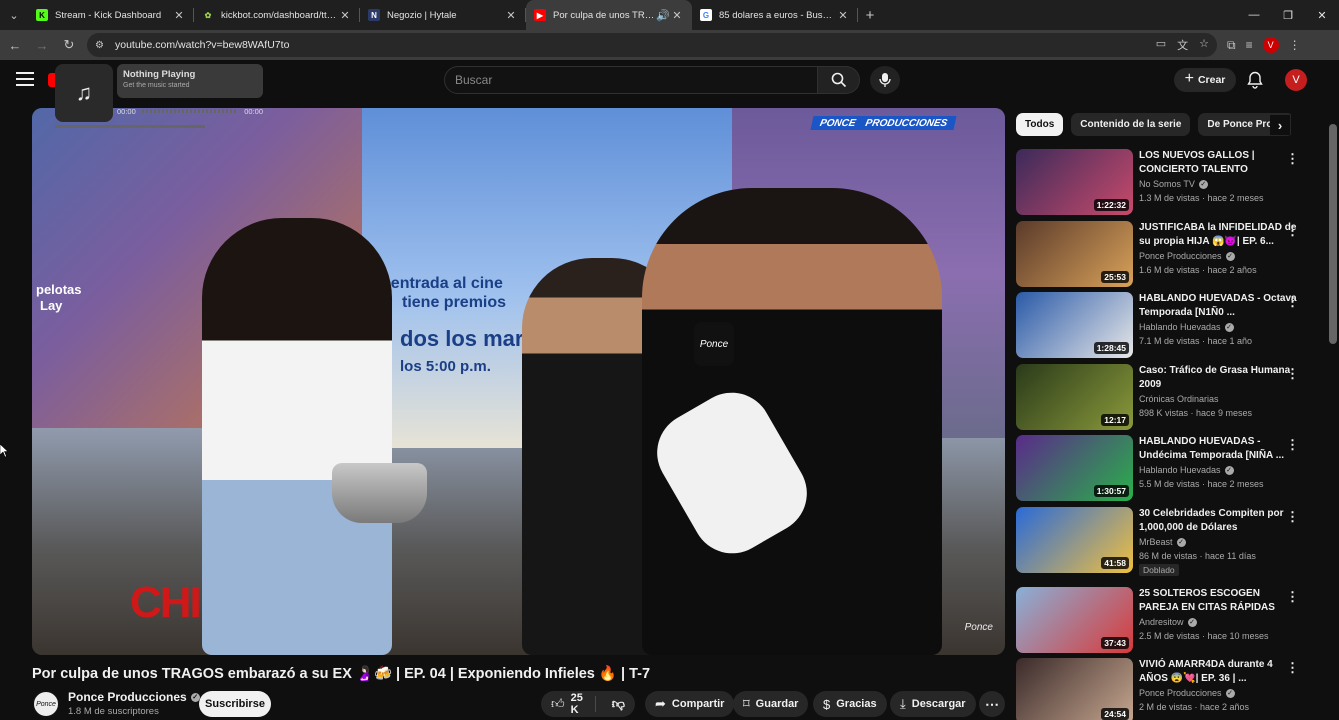 Image resolution: width=1339 pixels, height=720 pixels. I want to click on new-tab-button: +, so click(870, 15).